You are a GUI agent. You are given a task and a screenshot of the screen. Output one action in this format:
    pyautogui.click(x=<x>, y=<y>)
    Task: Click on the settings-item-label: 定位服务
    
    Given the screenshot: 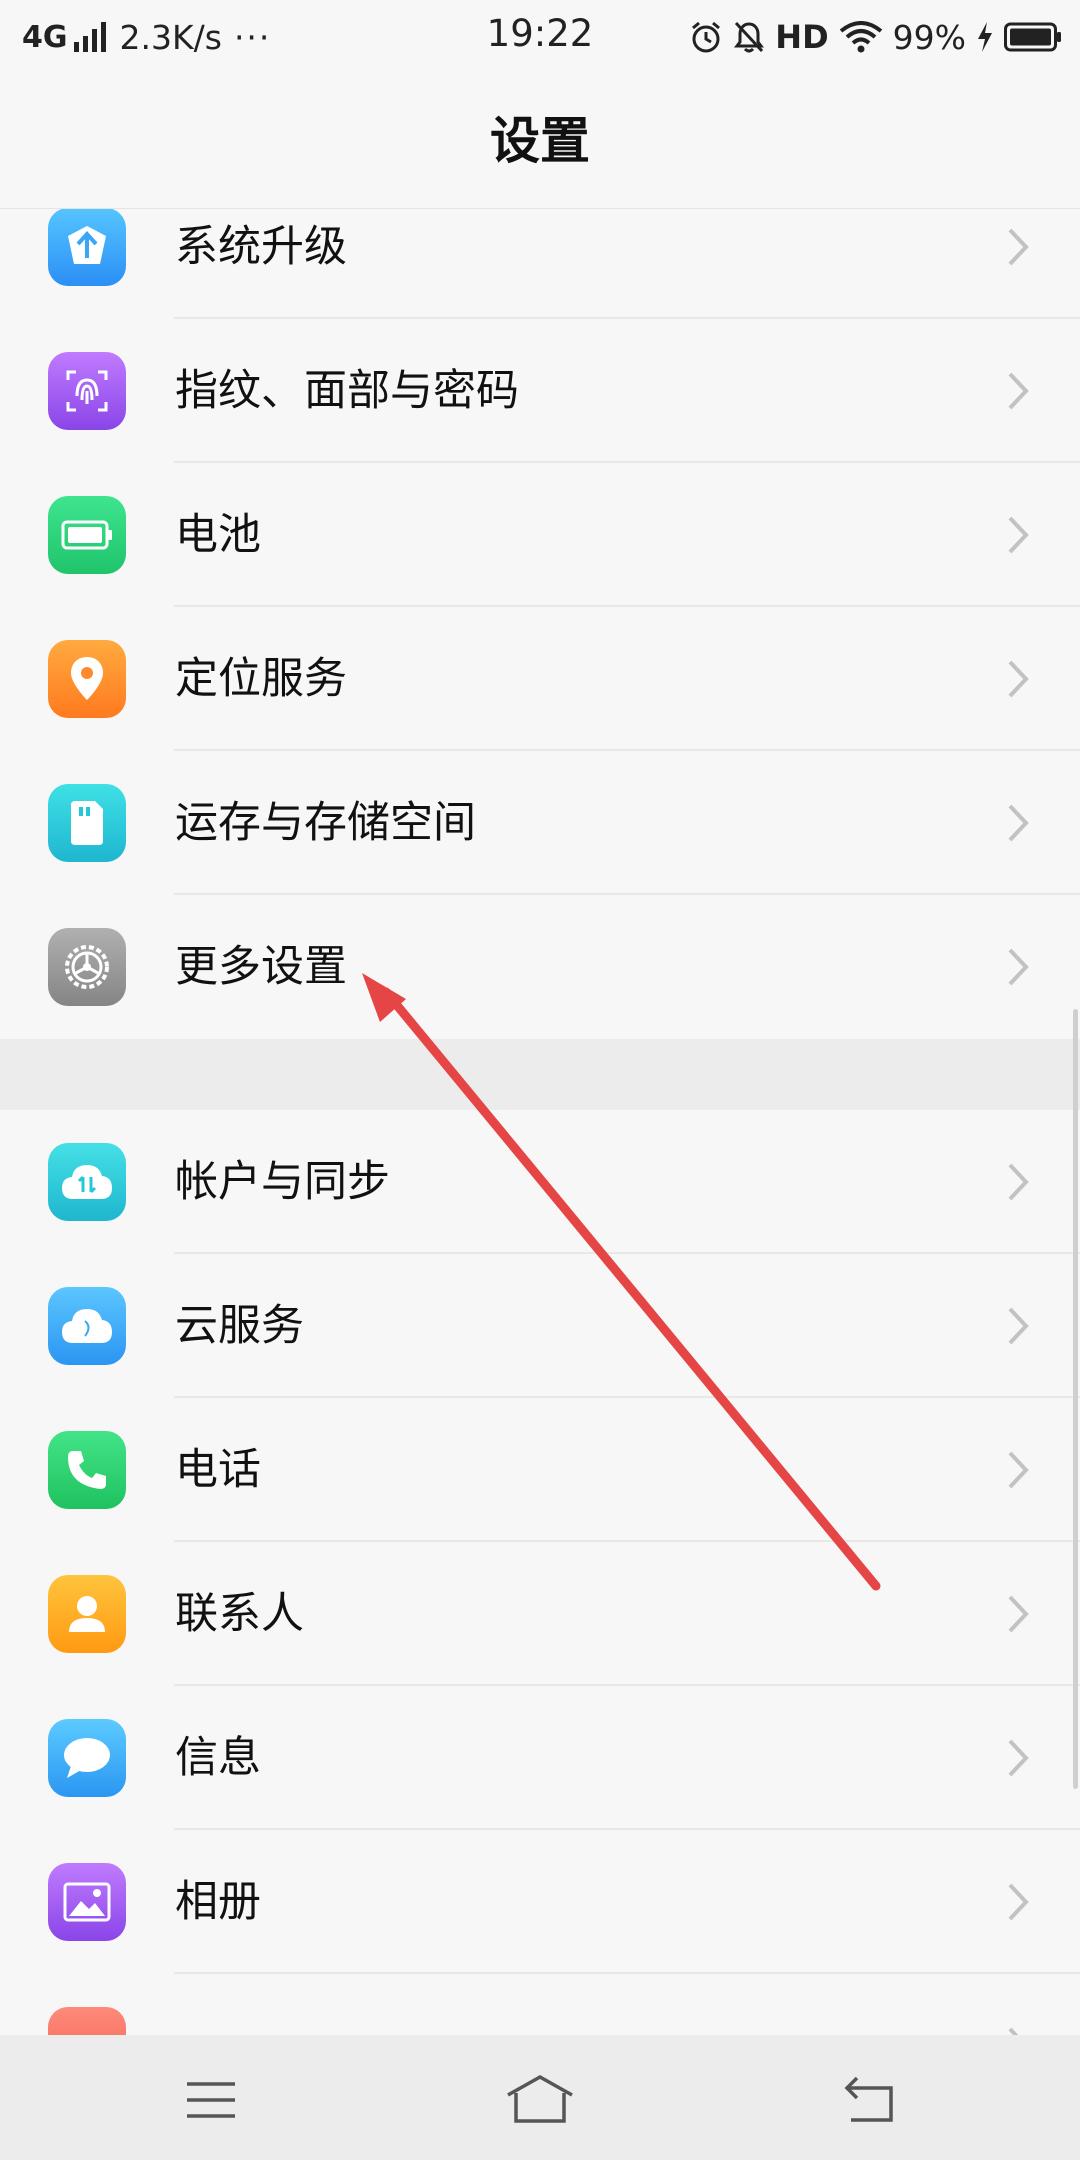 What is the action you would take?
    pyautogui.click(x=261, y=679)
    